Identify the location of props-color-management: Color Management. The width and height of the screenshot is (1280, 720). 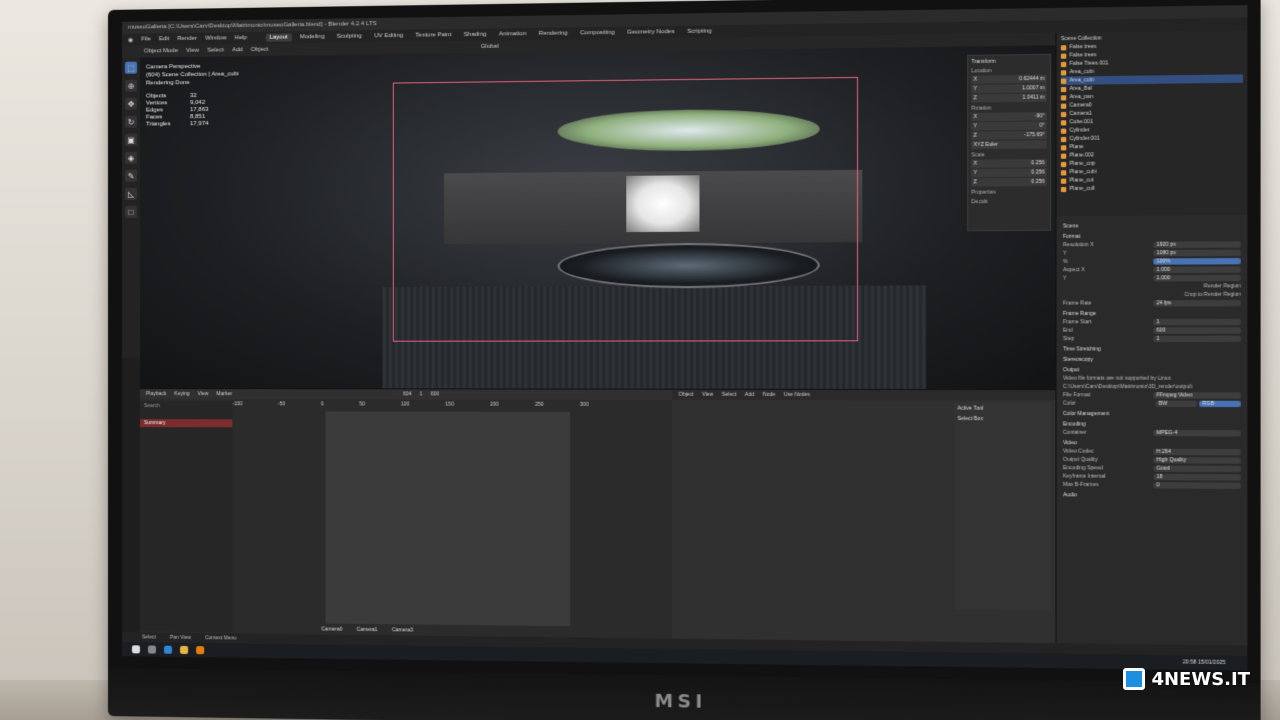
(1152, 414).